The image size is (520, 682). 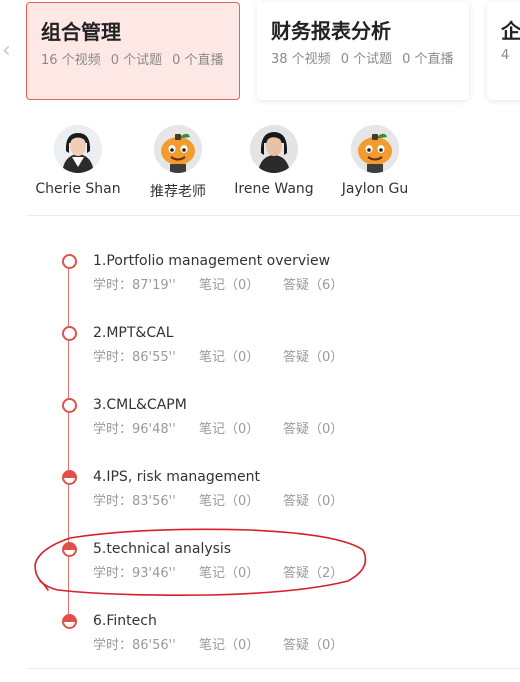 What do you see at coordinates (505, 55) in the screenshot?
I see `video-count: 4` at bounding box center [505, 55].